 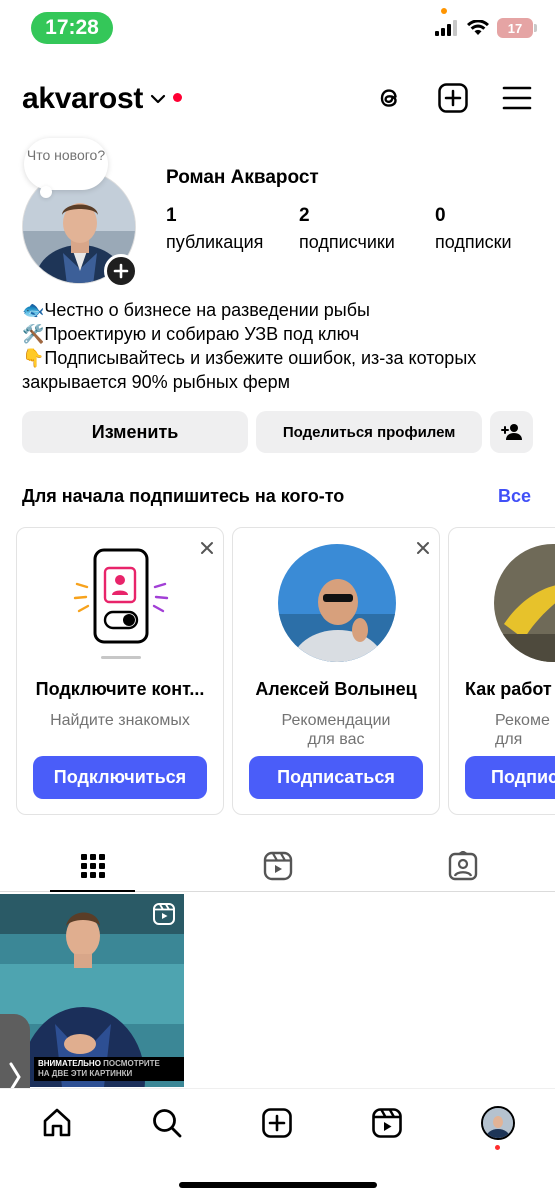 I want to click on share-profile-button: Поделиться профилем, so click(x=369, y=432).